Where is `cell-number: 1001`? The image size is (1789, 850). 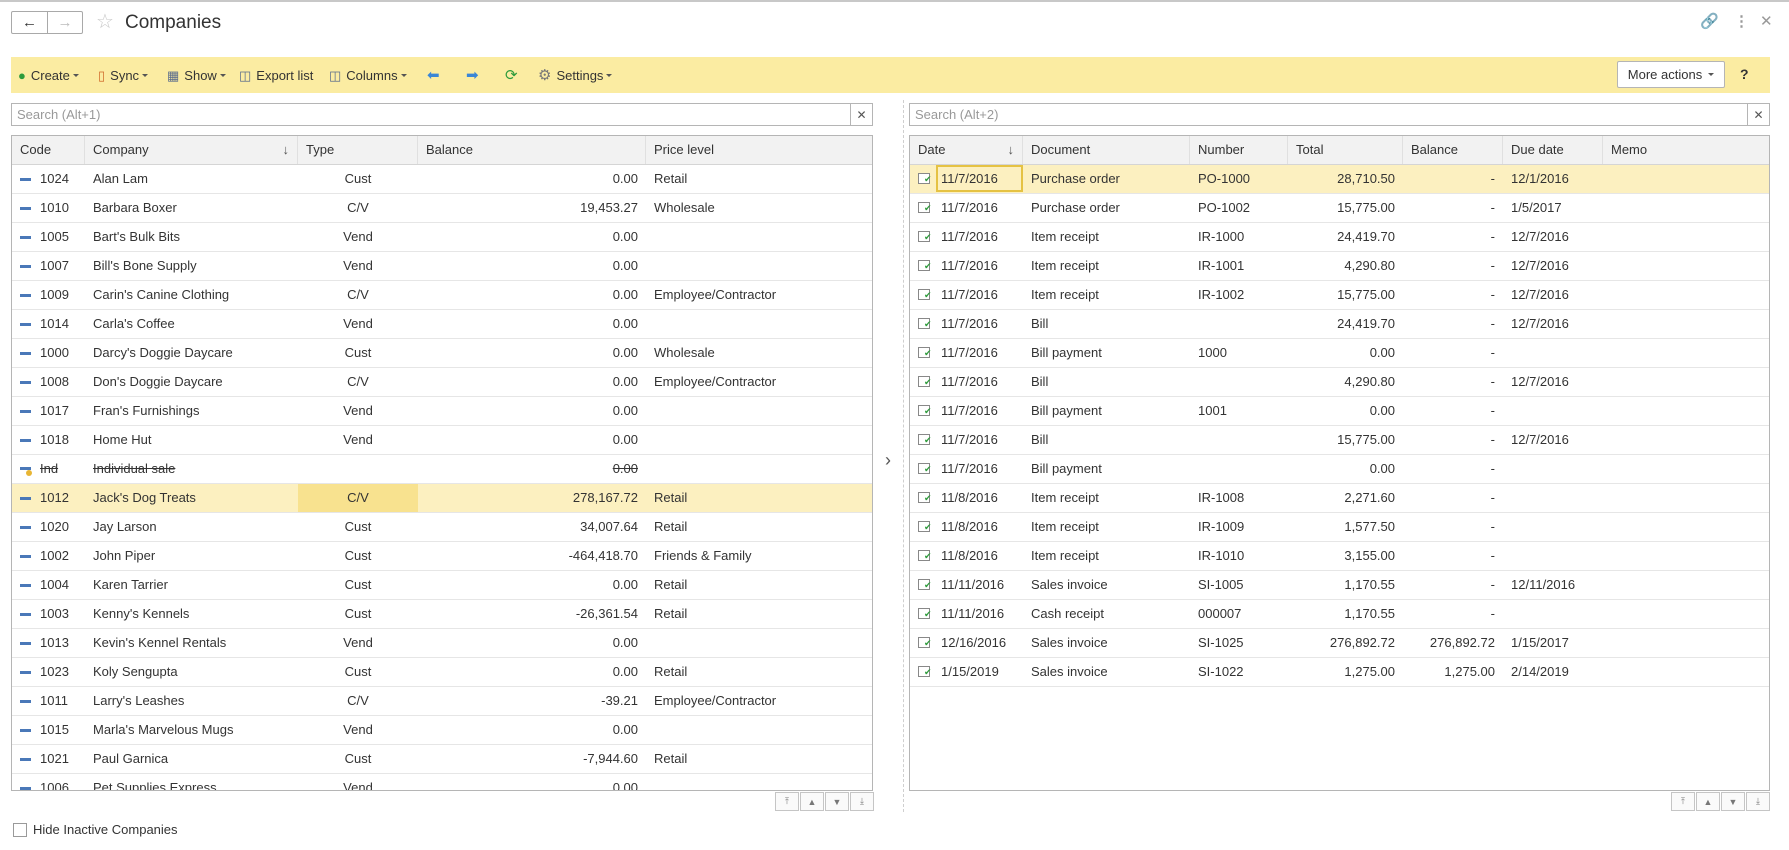 cell-number: 1001 is located at coordinates (1212, 410).